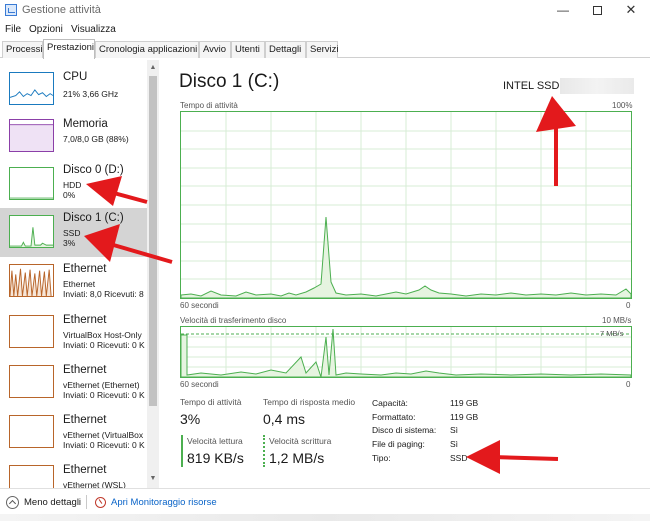 This screenshot has height=521, width=650. Describe the element at coordinates (556, 141) in the screenshot. I see `arrow-to-model-icon` at that location.